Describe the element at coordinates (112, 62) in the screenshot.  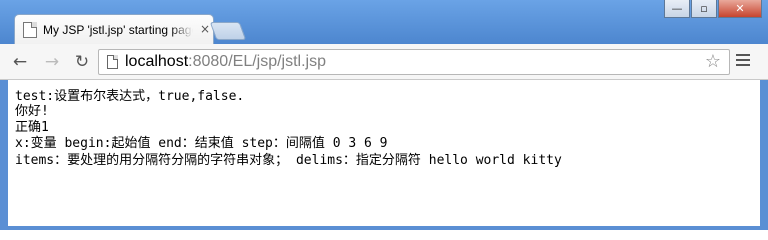
I see `page-icon` at that location.